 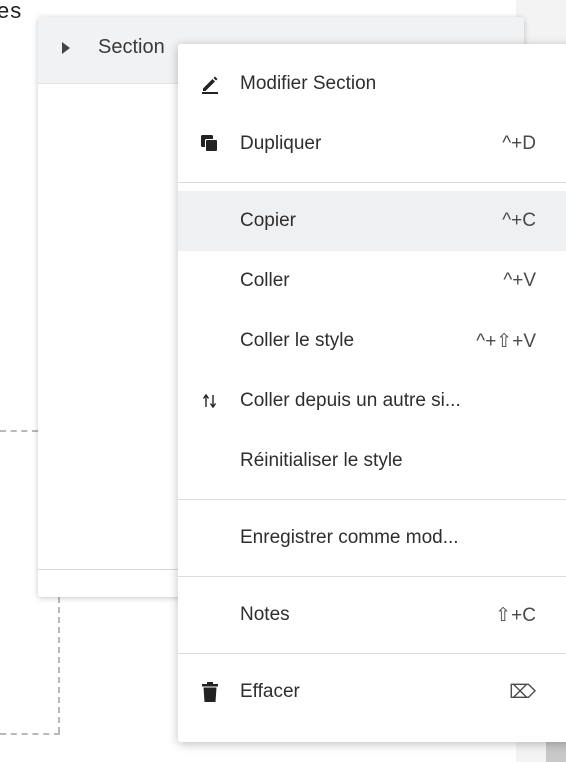 I want to click on menu-item-label: Dupliquer, so click(x=281, y=143).